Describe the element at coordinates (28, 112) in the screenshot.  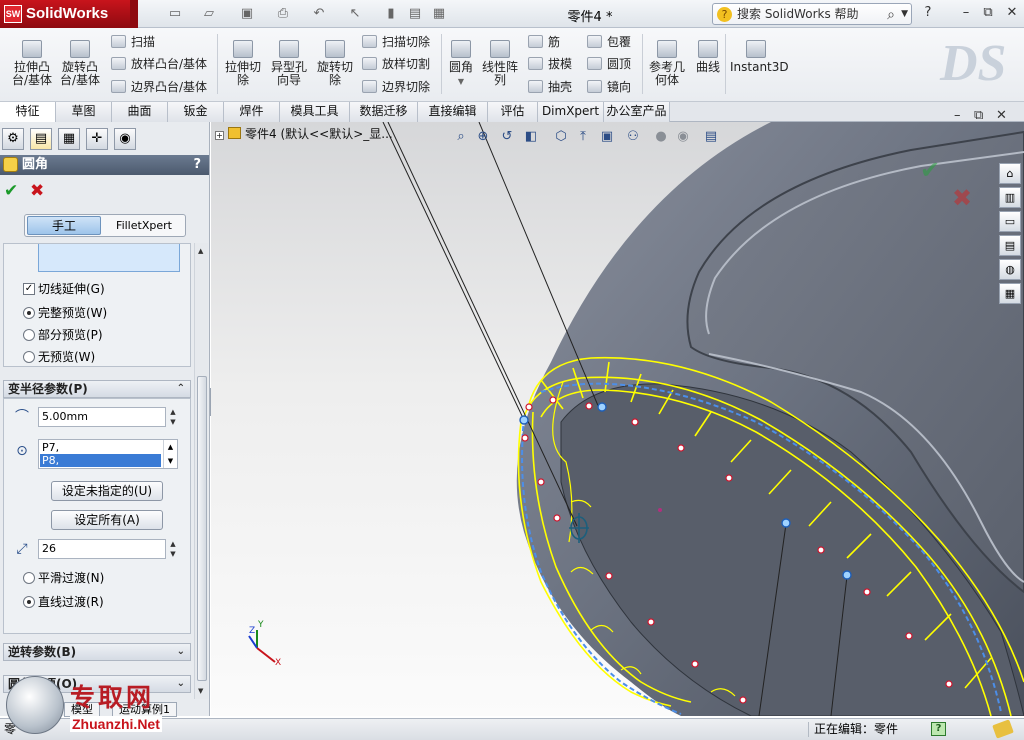
I see `tab-0: 特征` at that location.